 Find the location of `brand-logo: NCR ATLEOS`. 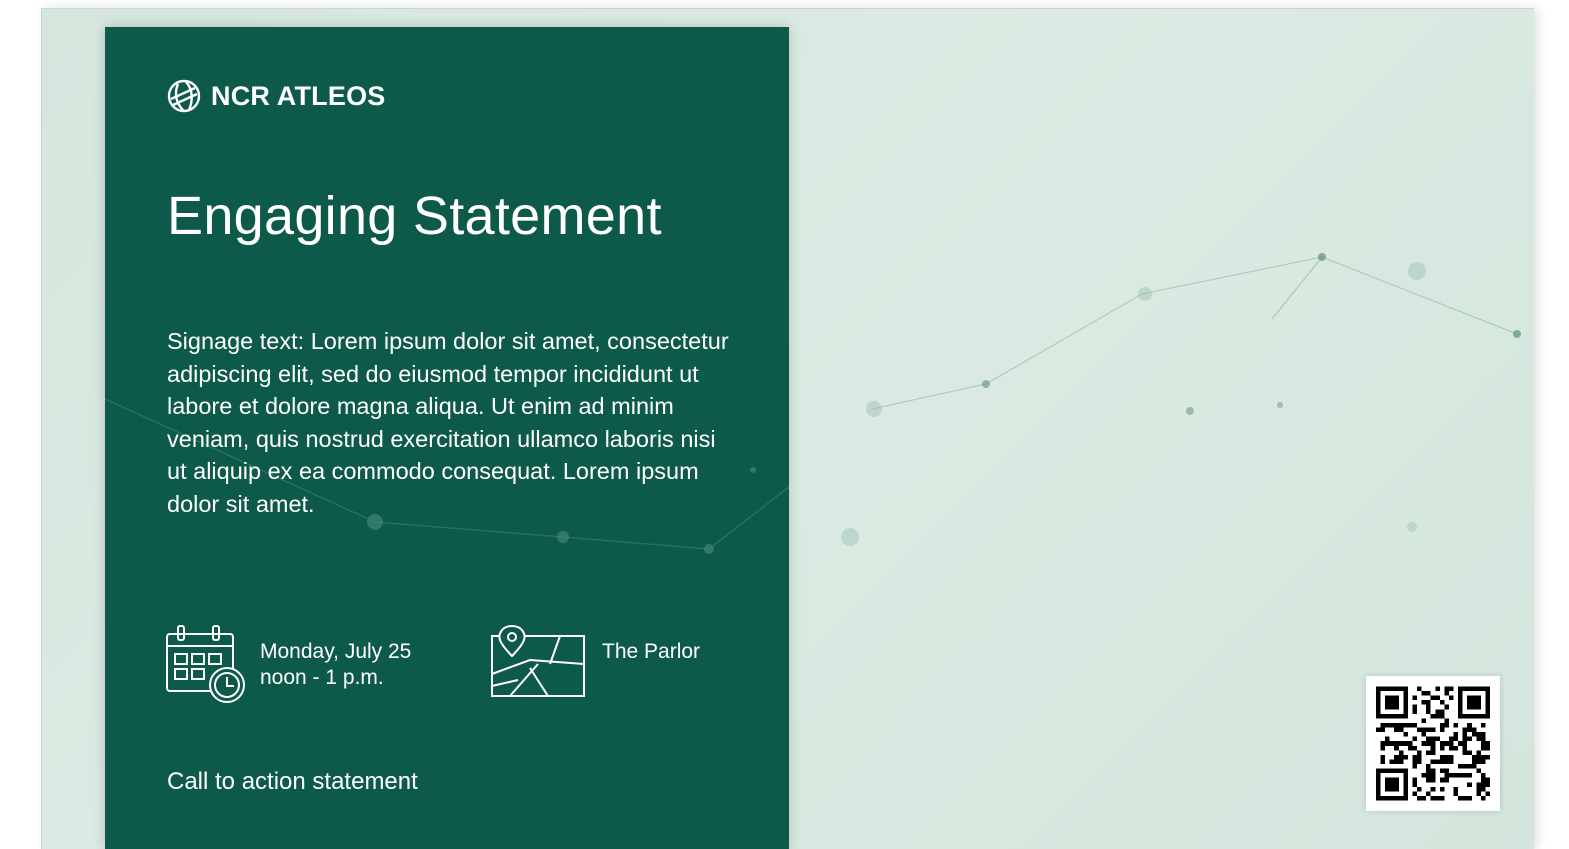

brand-logo: NCR ATLEOS is located at coordinates (276, 96).